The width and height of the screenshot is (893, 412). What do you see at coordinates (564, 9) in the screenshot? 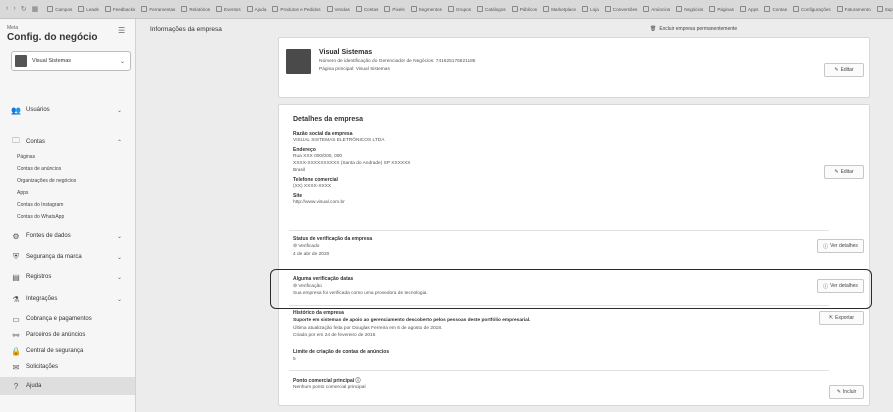
I see `bookmark-label: Marketplace` at bounding box center [564, 9].